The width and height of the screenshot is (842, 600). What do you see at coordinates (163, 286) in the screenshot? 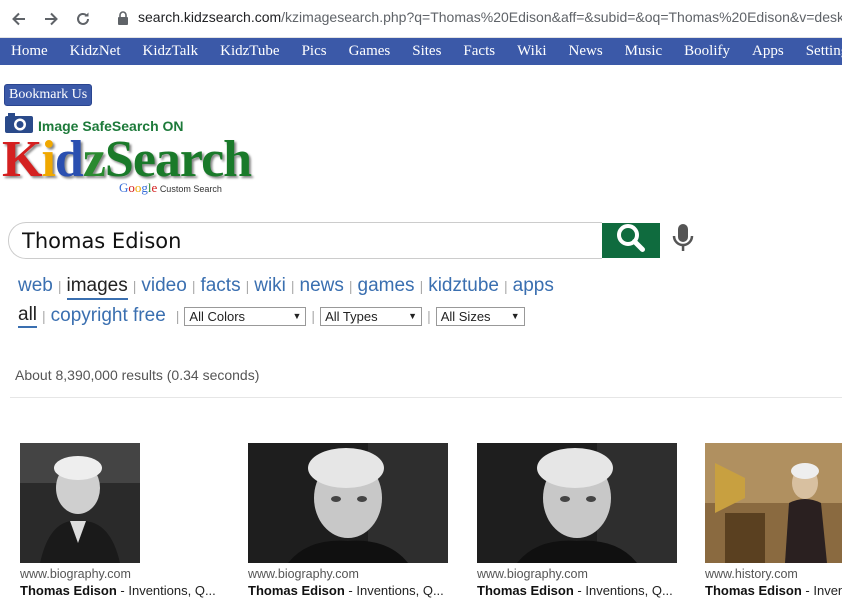
I see `tab-video: video` at bounding box center [163, 286].